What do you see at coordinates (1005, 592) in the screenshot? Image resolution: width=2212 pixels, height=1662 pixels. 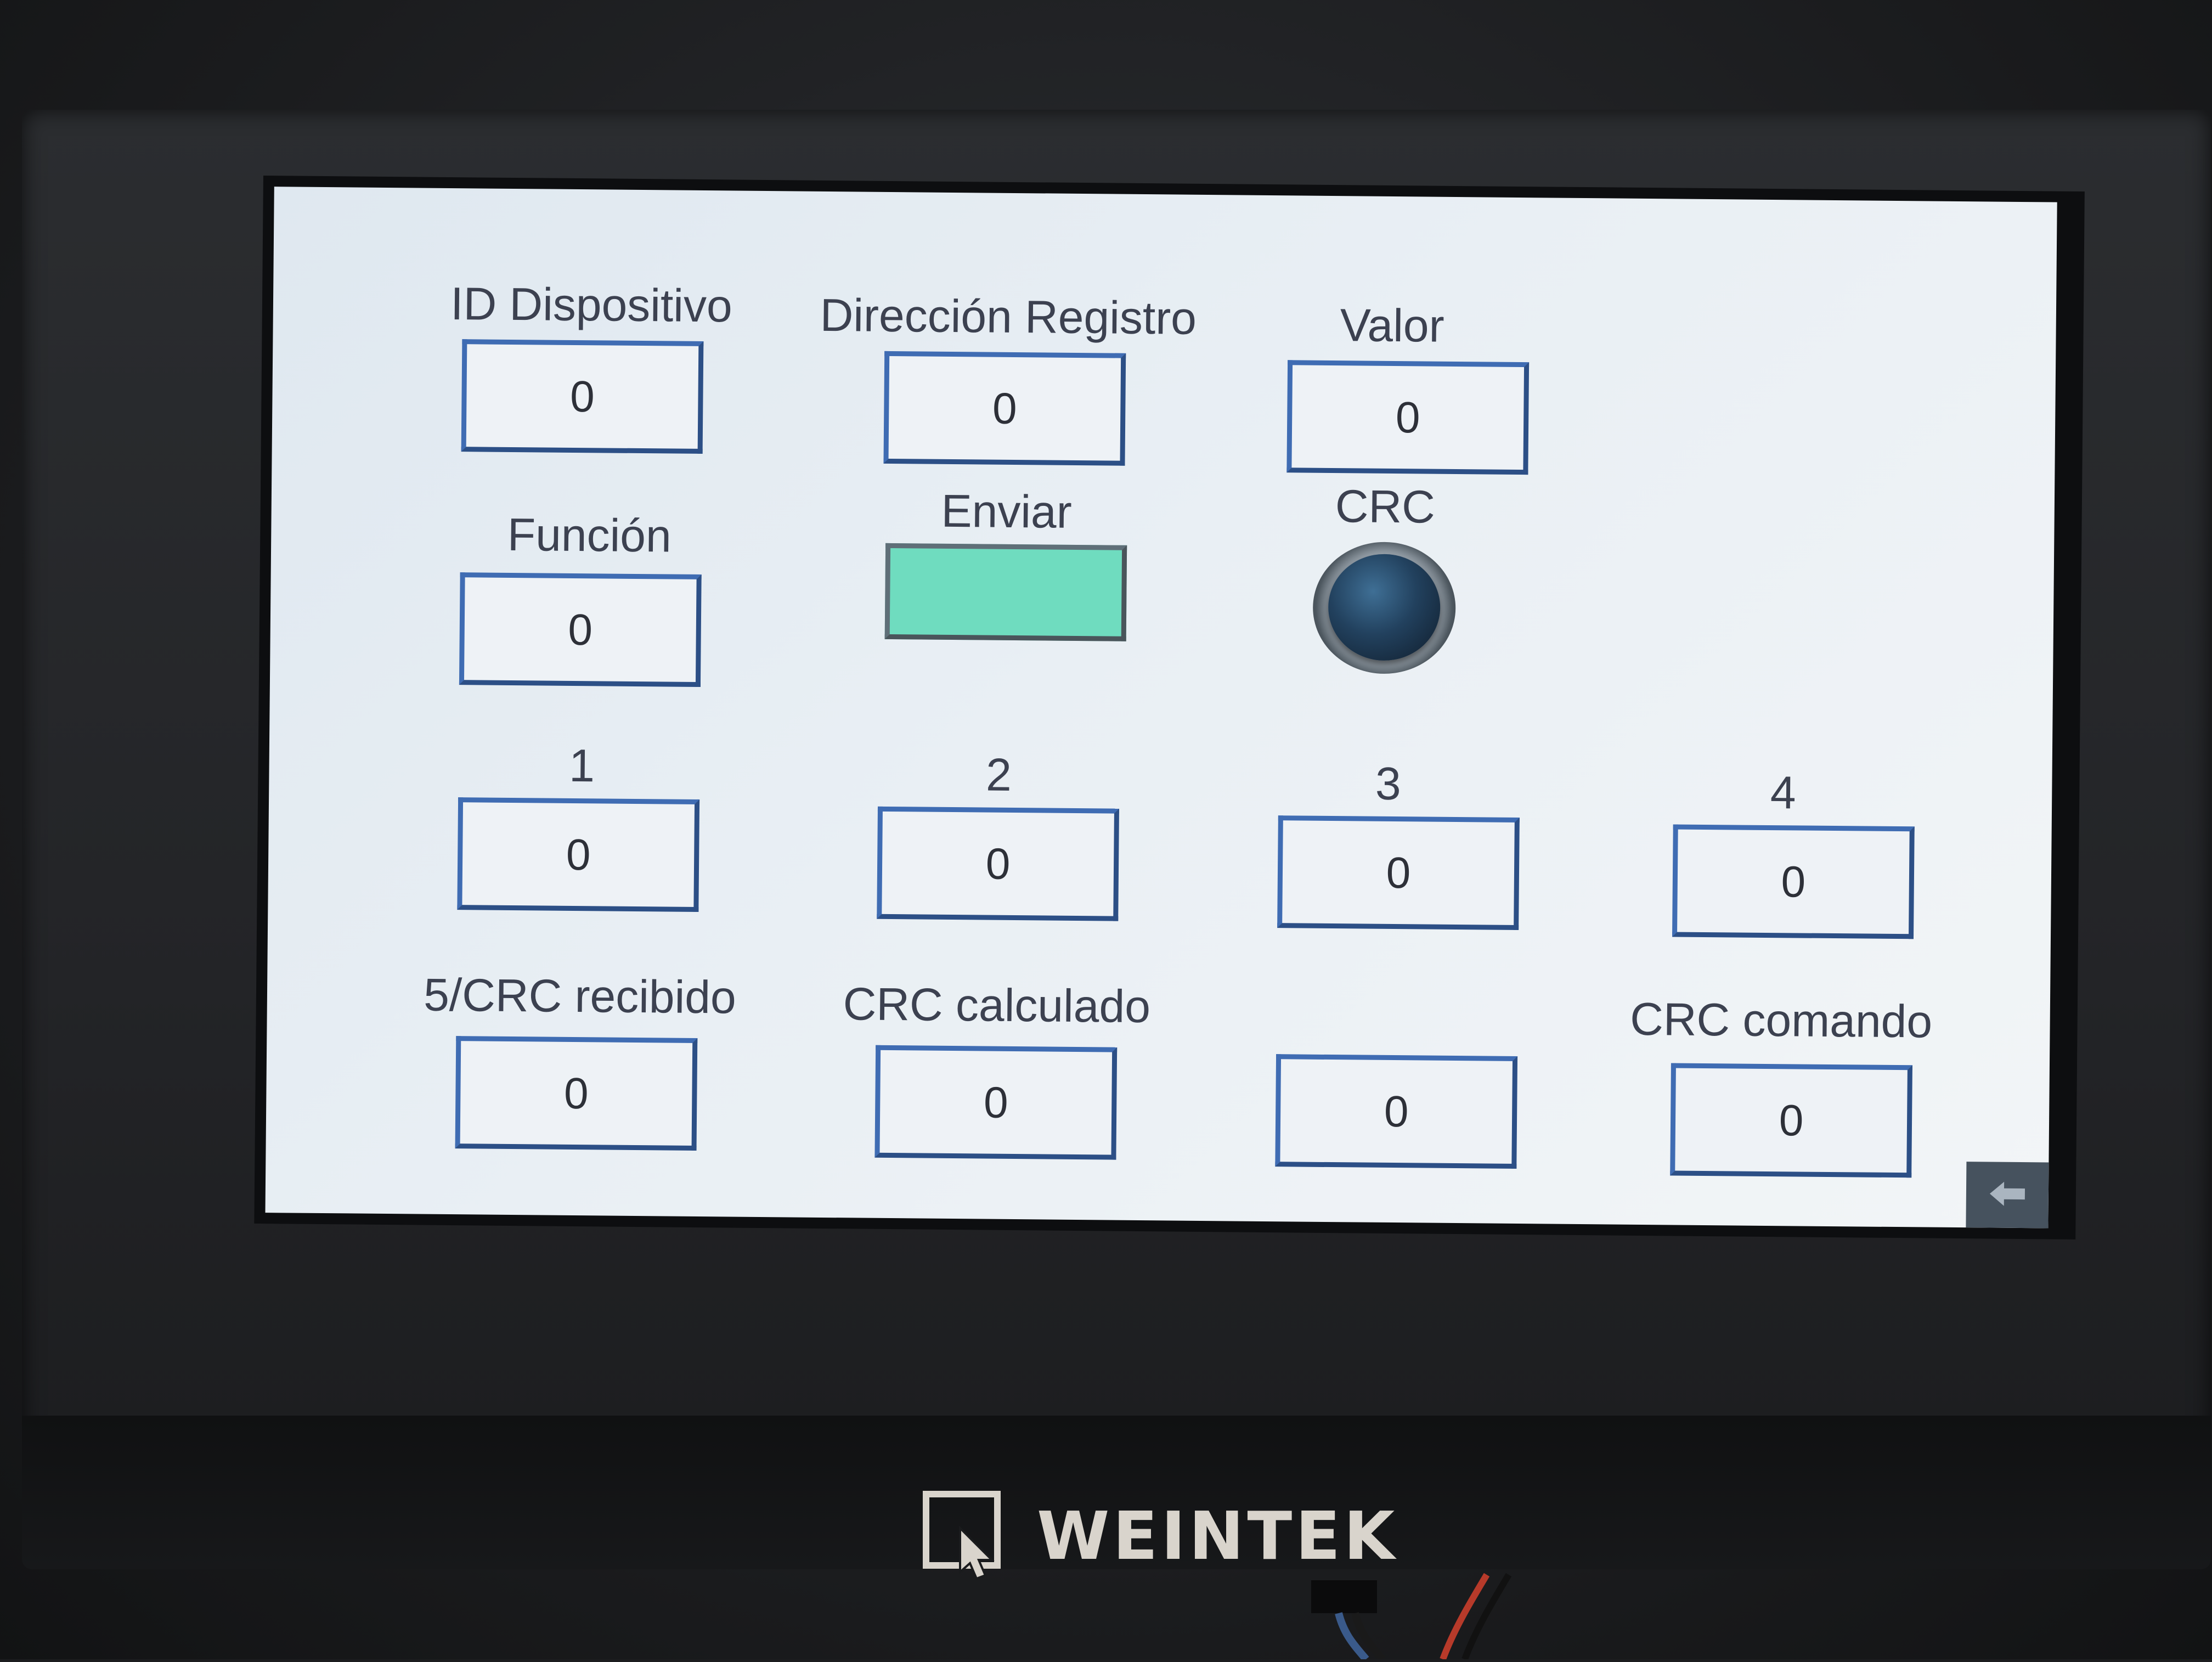 I see `send-button` at bounding box center [1005, 592].